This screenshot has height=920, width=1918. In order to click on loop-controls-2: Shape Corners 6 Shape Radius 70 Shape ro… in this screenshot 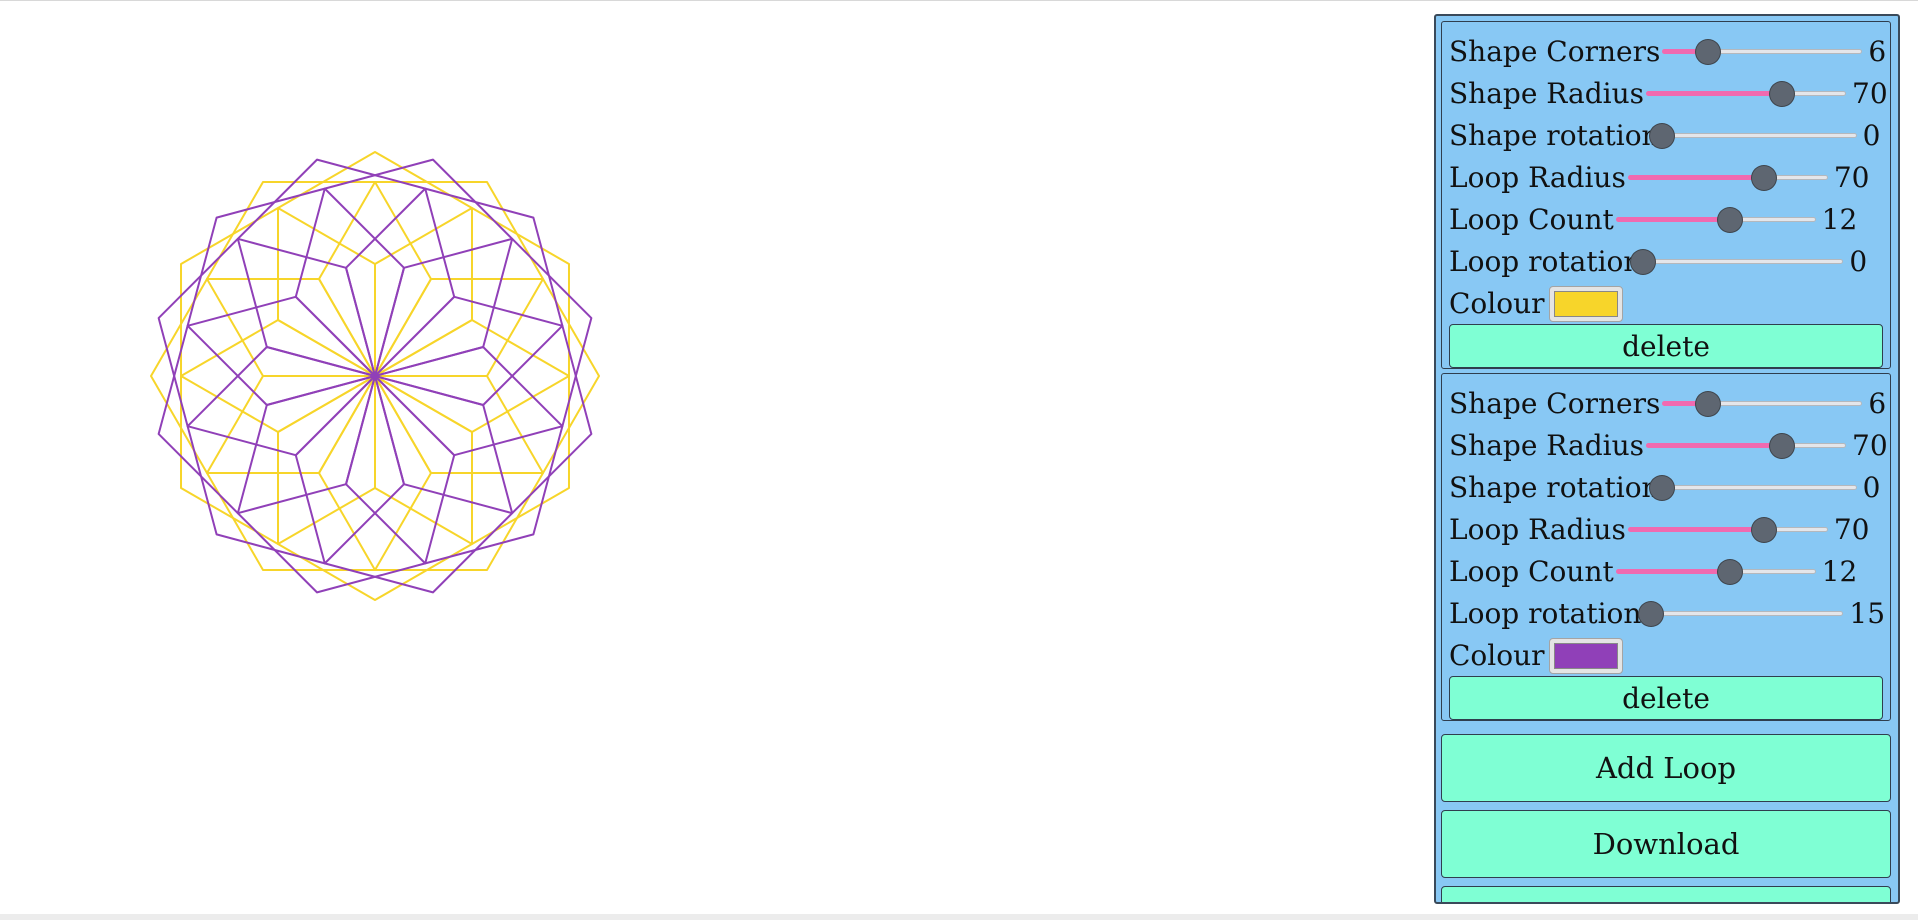, I will do `click(1666, 547)`.